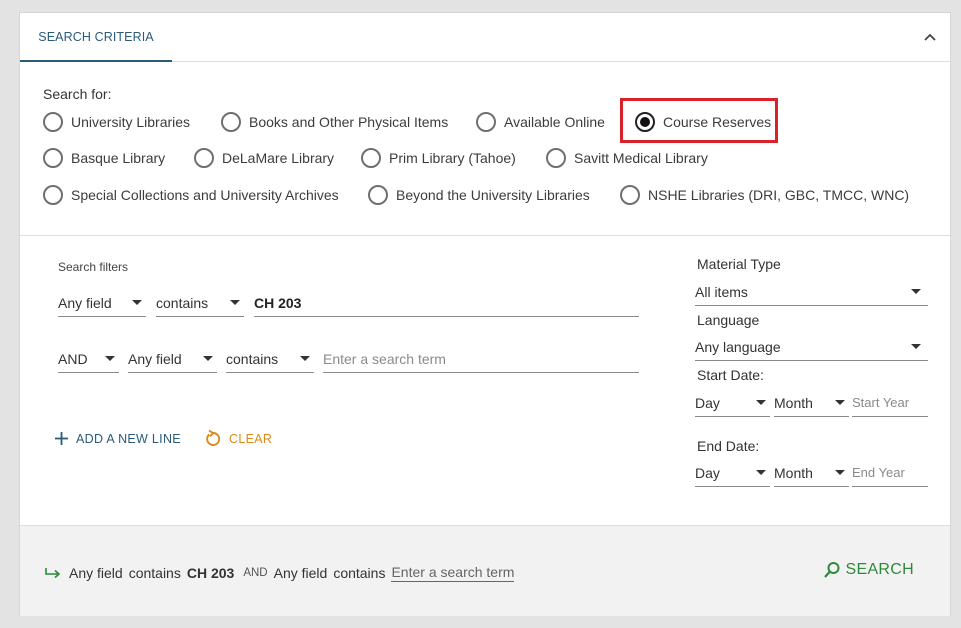  What do you see at coordinates (831, 570) in the screenshot?
I see `search-icon` at bounding box center [831, 570].